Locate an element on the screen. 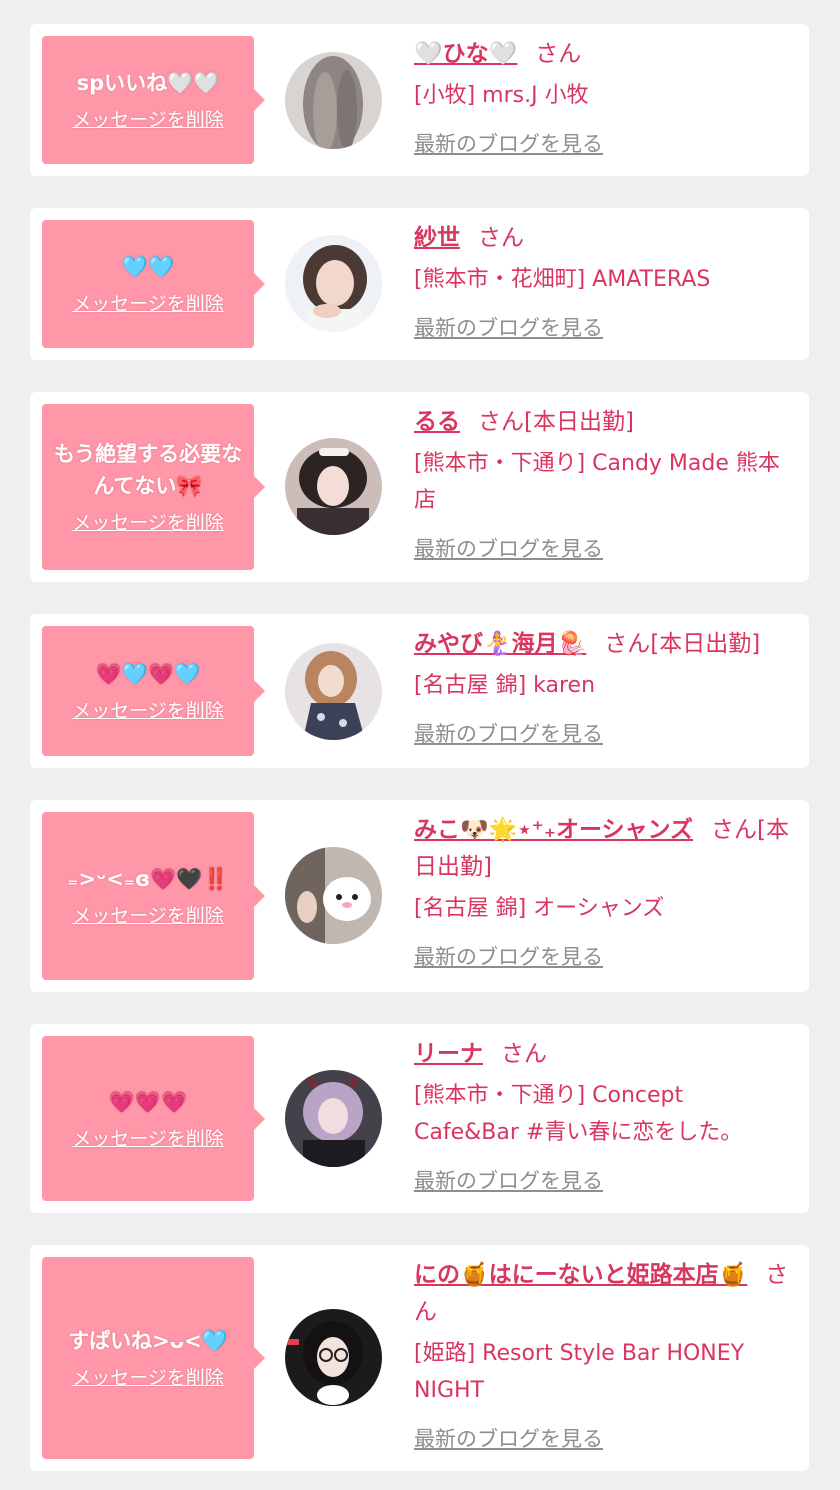 The width and height of the screenshot is (840, 1490). profile-info: 紗世 さん [熊本市・花畑町] AMATERAS 最新のブログを見る is located at coordinates (604, 281).